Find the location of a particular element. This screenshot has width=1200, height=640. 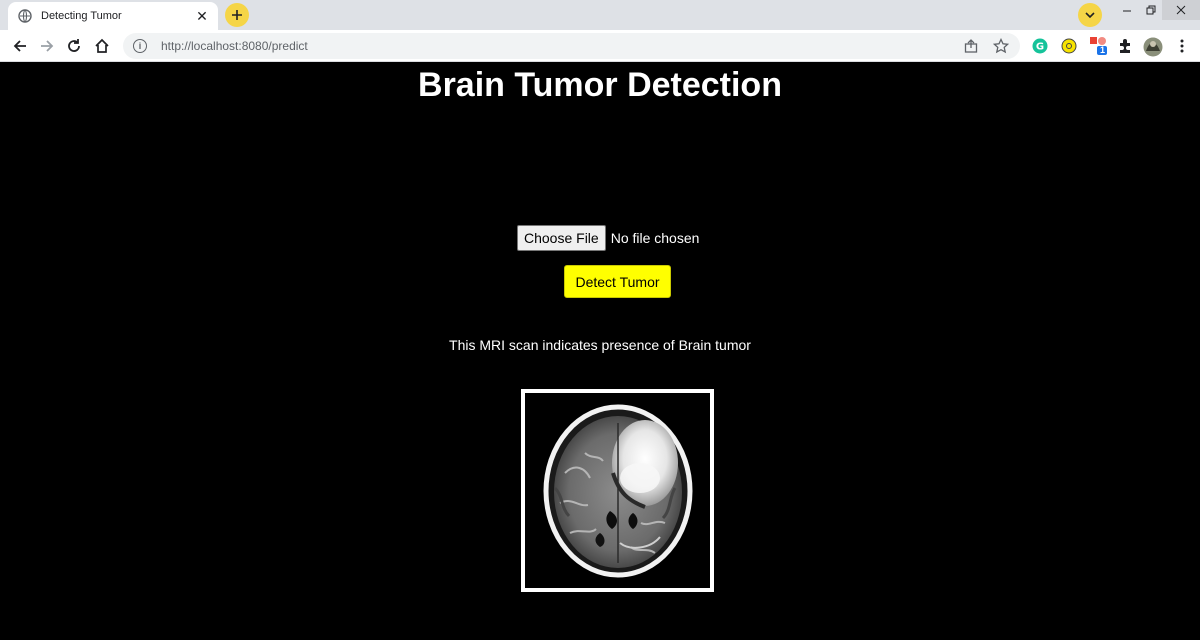

grammarly-extension-icon: G is located at coordinates (1040, 46).